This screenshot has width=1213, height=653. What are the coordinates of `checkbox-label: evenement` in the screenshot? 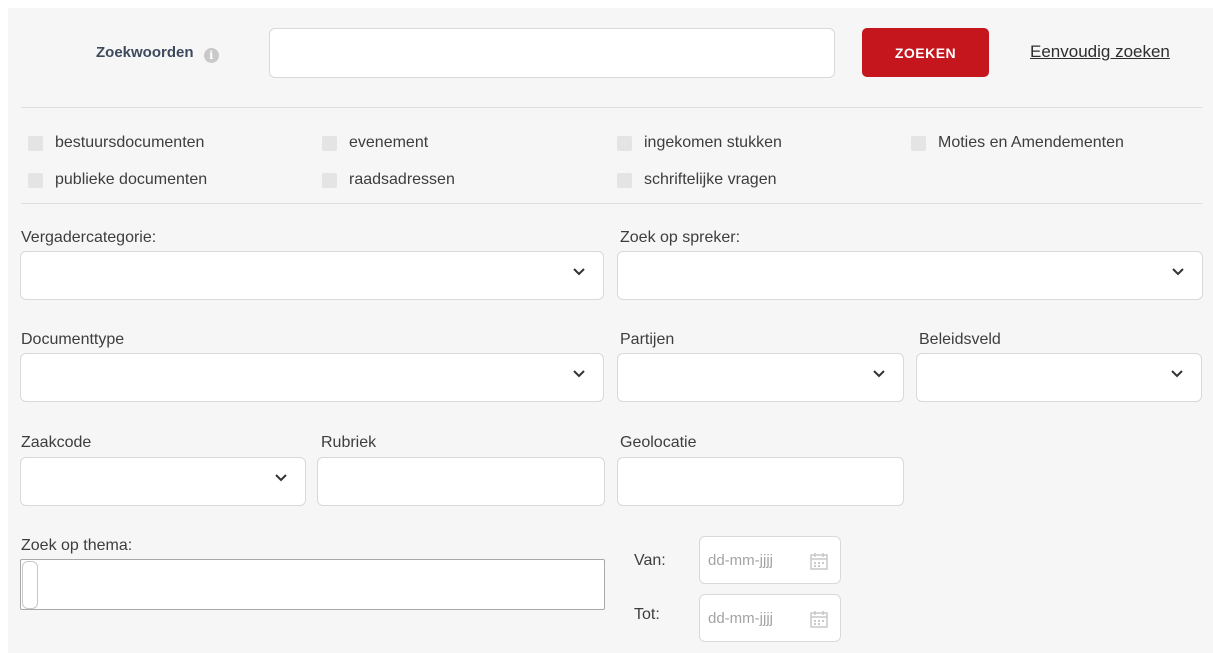 It's located at (389, 142).